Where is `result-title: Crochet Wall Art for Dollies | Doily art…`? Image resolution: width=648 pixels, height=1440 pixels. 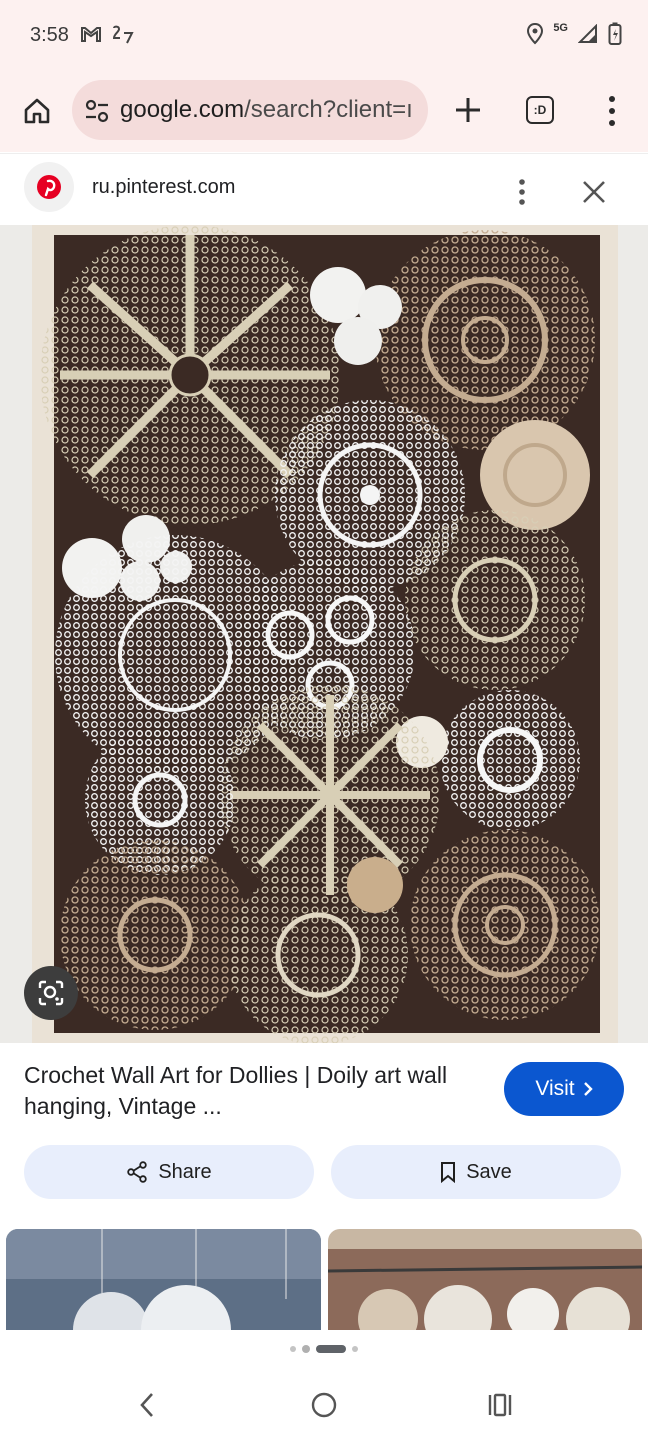 result-title: Crochet Wall Art for Dollies | Doily art… is located at coordinates (249, 1091).